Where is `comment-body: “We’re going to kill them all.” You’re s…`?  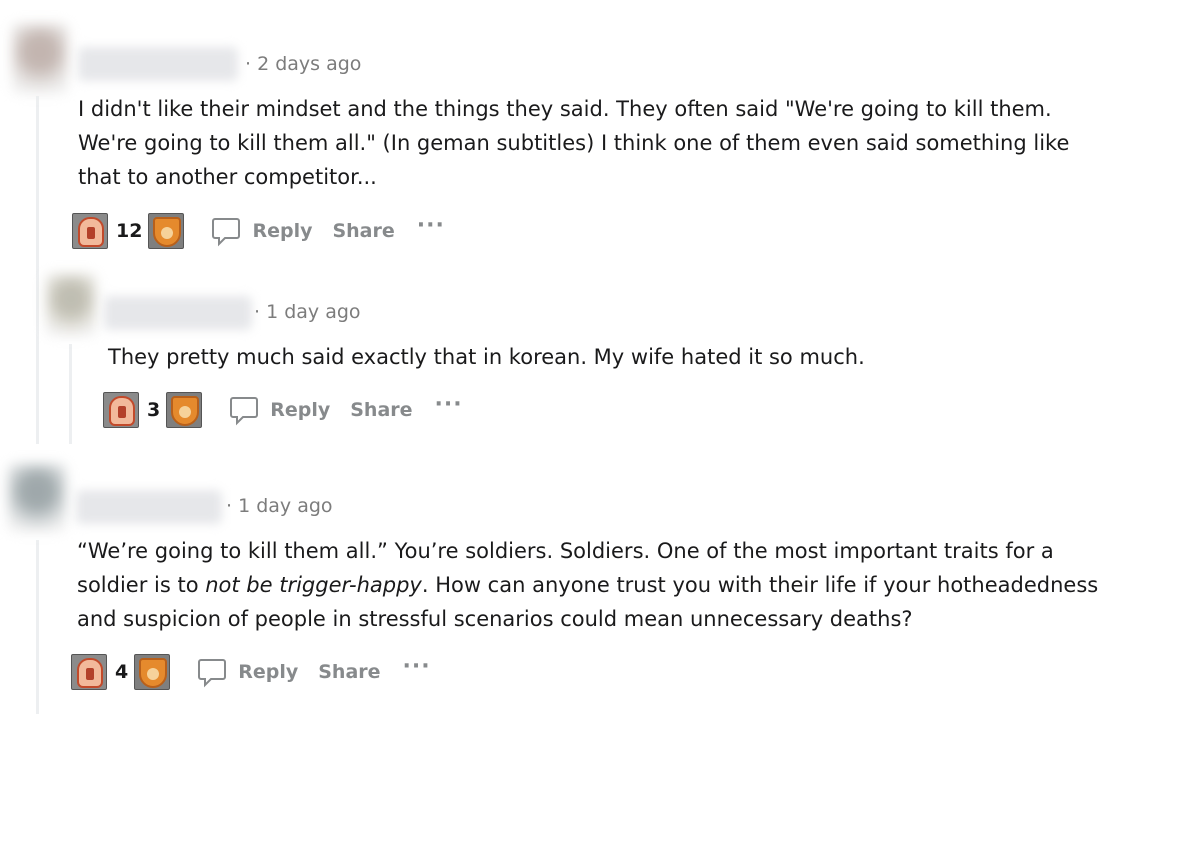 comment-body: “We’re going to kill them all.” You’re s… is located at coordinates (587, 585).